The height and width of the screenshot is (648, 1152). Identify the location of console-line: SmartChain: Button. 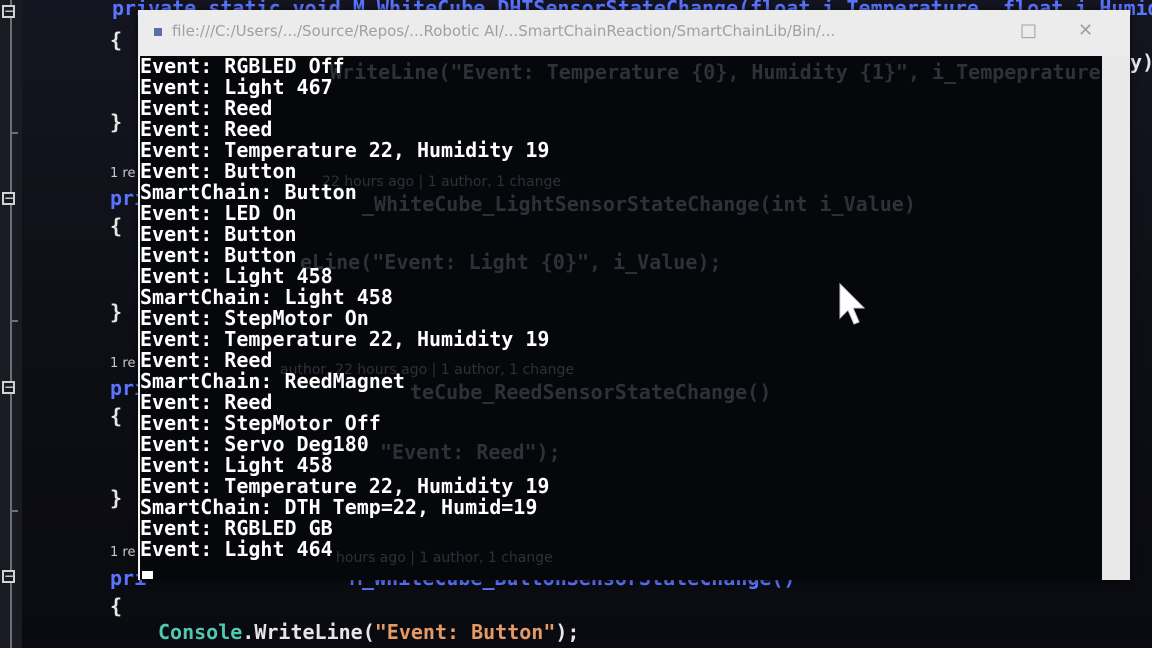
(248, 192).